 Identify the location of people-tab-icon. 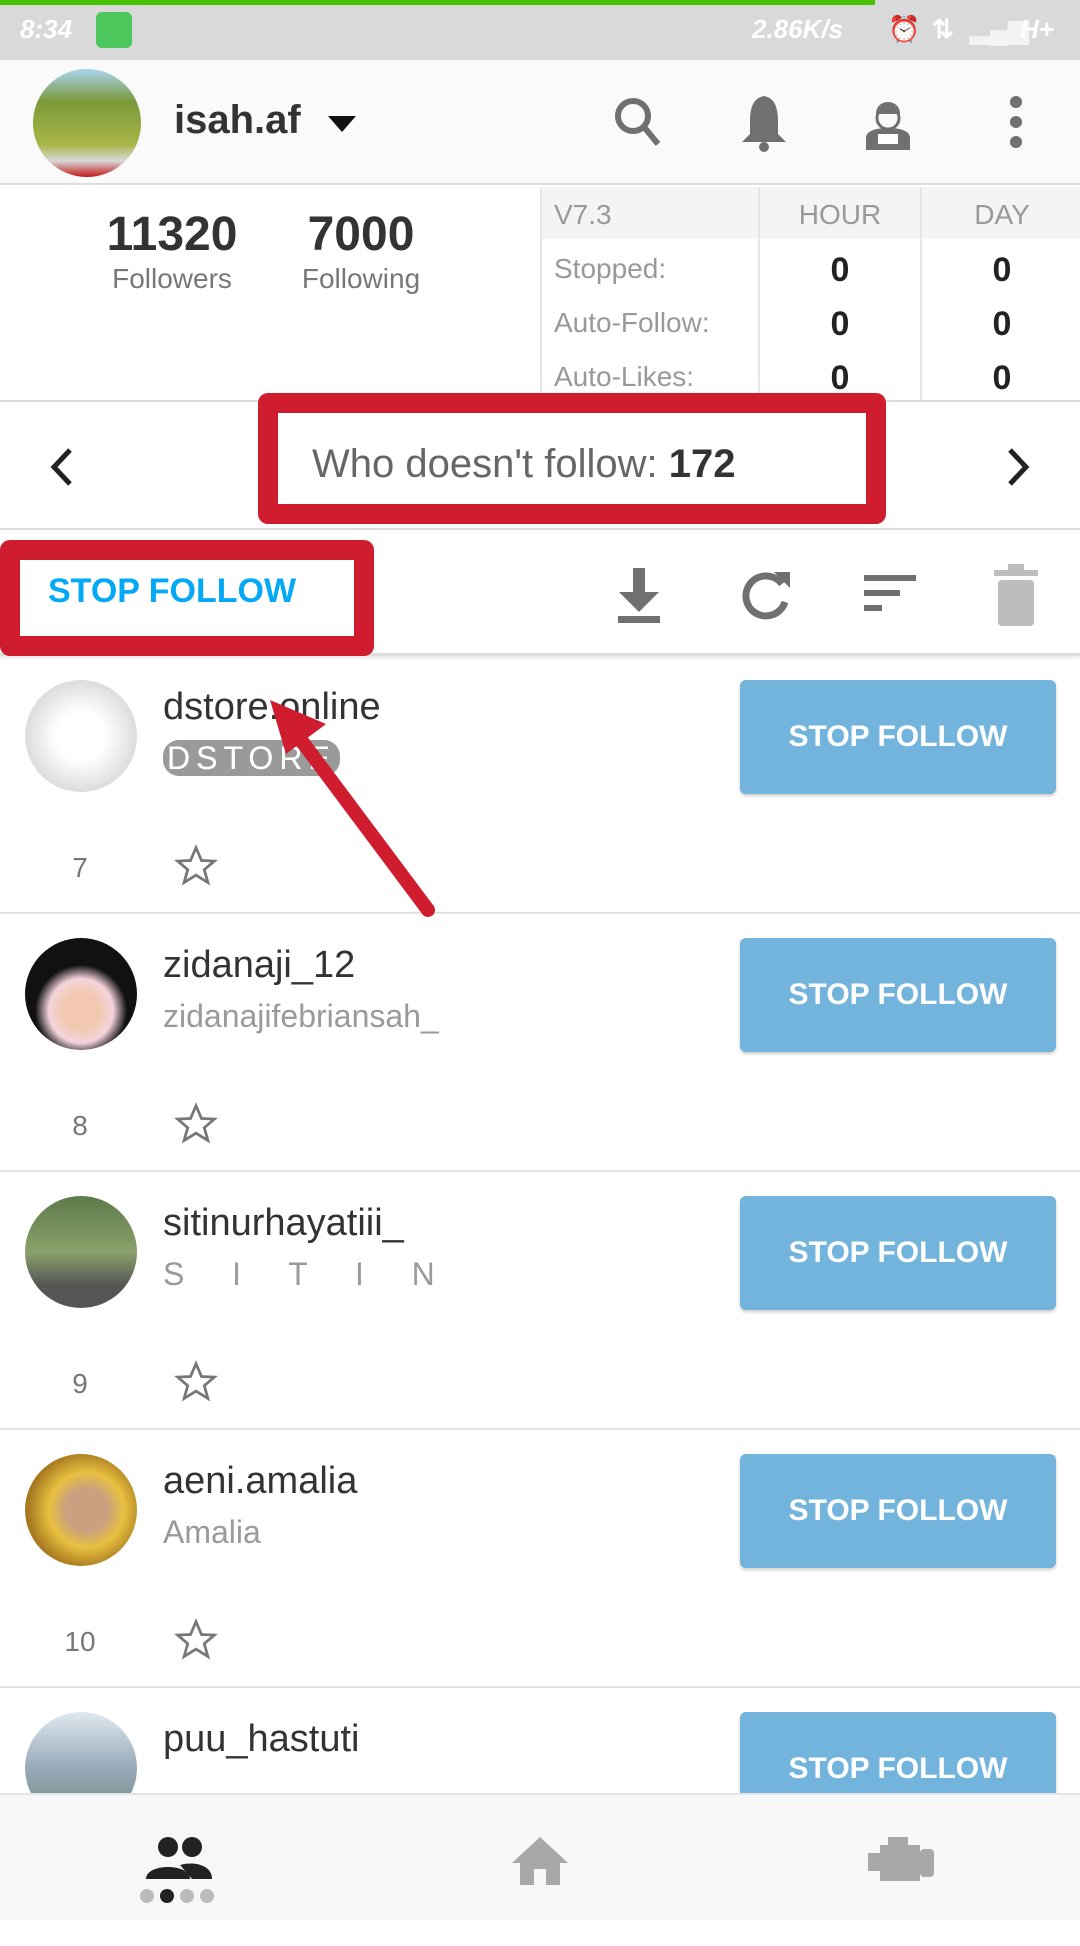
(179, 1858).